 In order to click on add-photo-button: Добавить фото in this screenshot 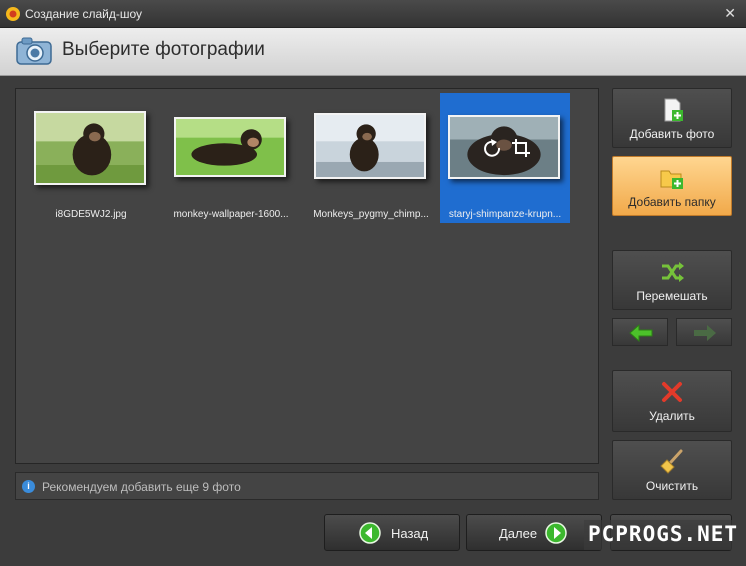, I will do `click(672, 118)`.